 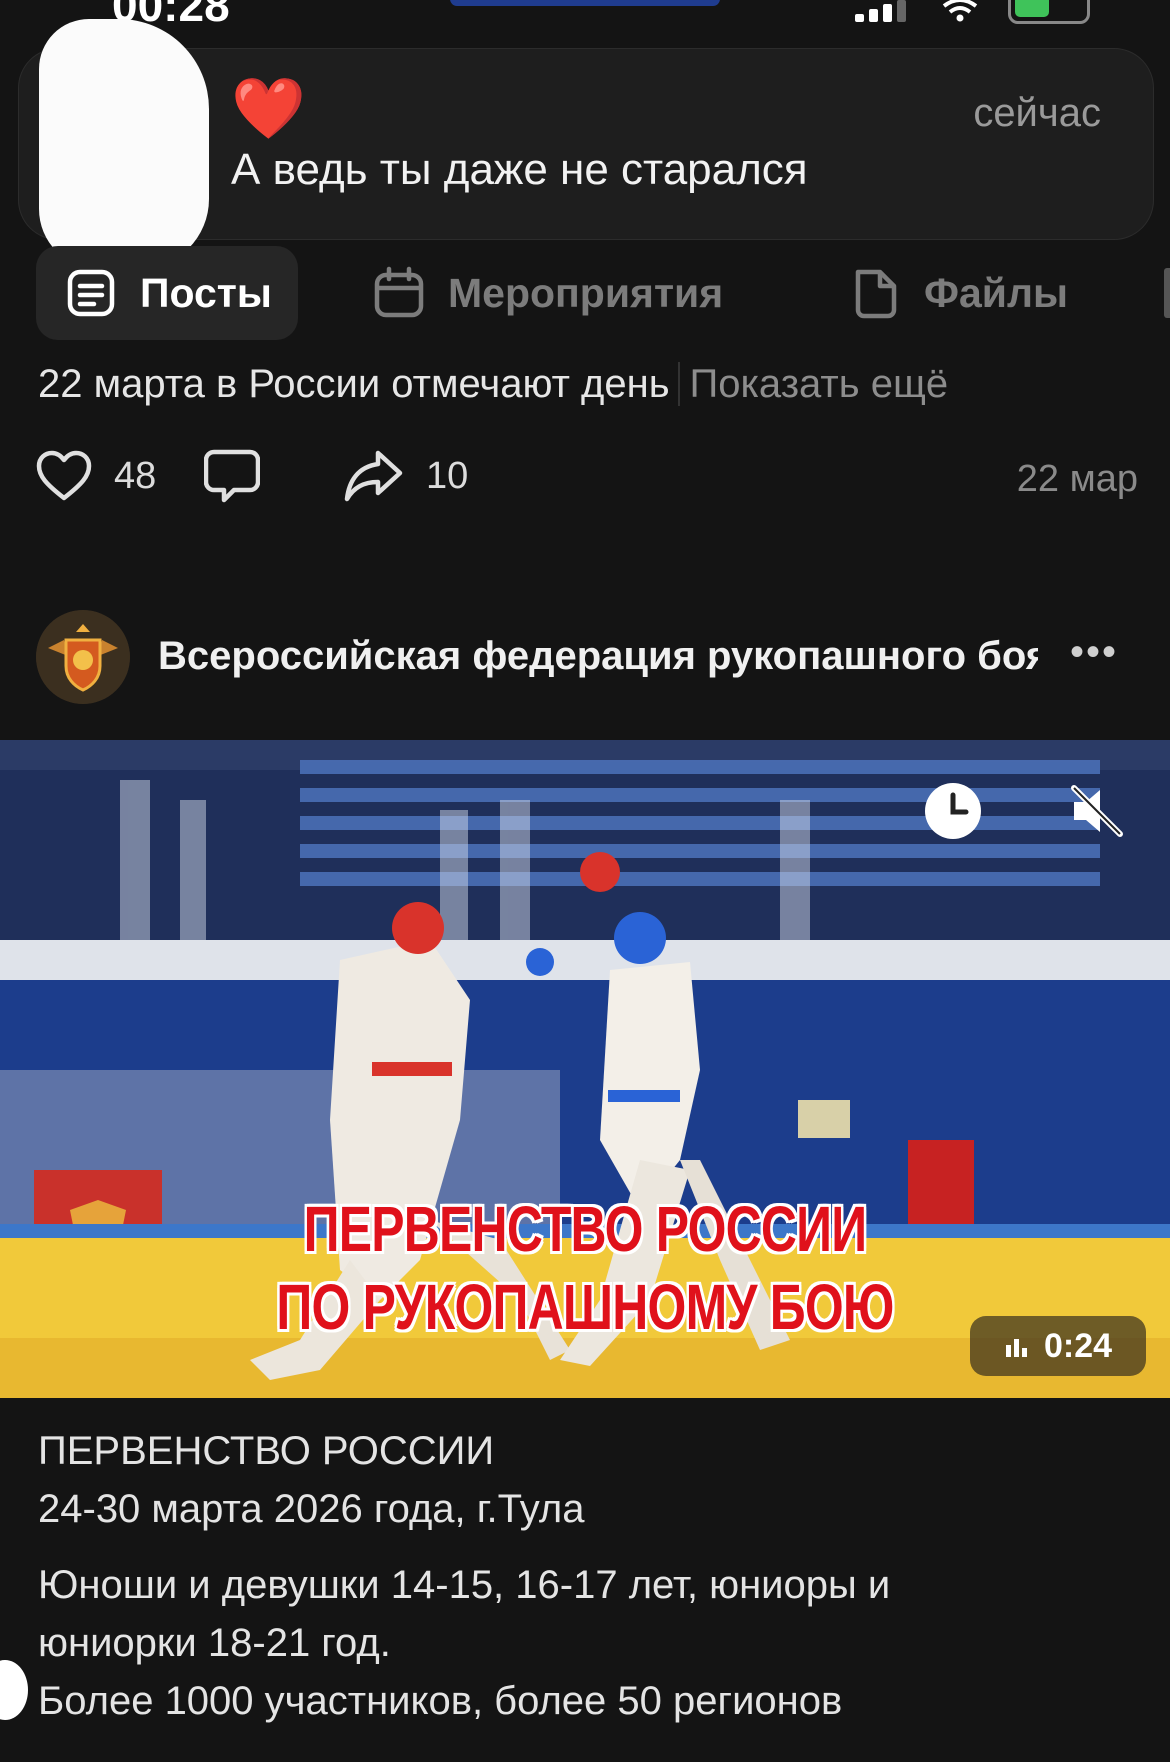 What do you see at coordinates (1097, 811) in the screenshot?
I see `muted-speaker-icon` at bounding box center [1097, 811].